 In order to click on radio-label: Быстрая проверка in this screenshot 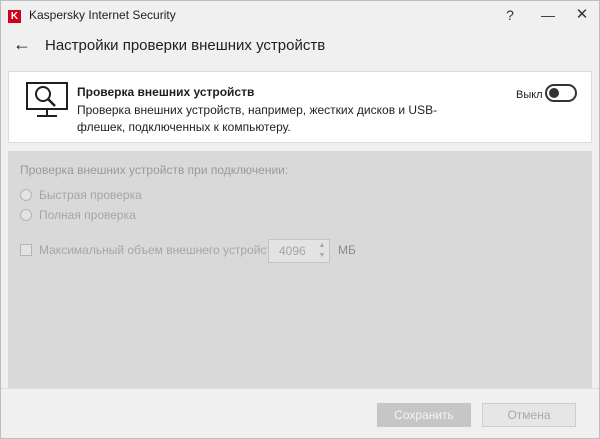, I will do `click(90, 195)`.